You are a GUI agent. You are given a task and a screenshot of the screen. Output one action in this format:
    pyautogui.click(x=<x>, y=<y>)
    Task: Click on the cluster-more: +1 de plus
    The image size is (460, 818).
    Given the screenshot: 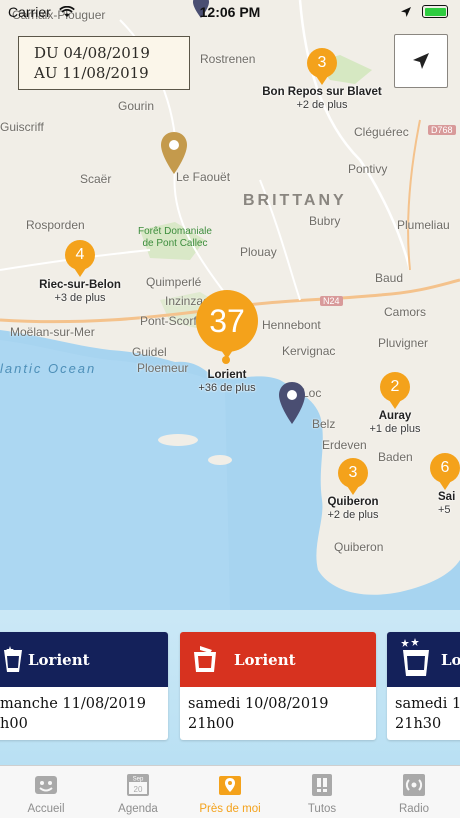 What is the action you would take?
    pyautogui.click(x=395, y=429)
    